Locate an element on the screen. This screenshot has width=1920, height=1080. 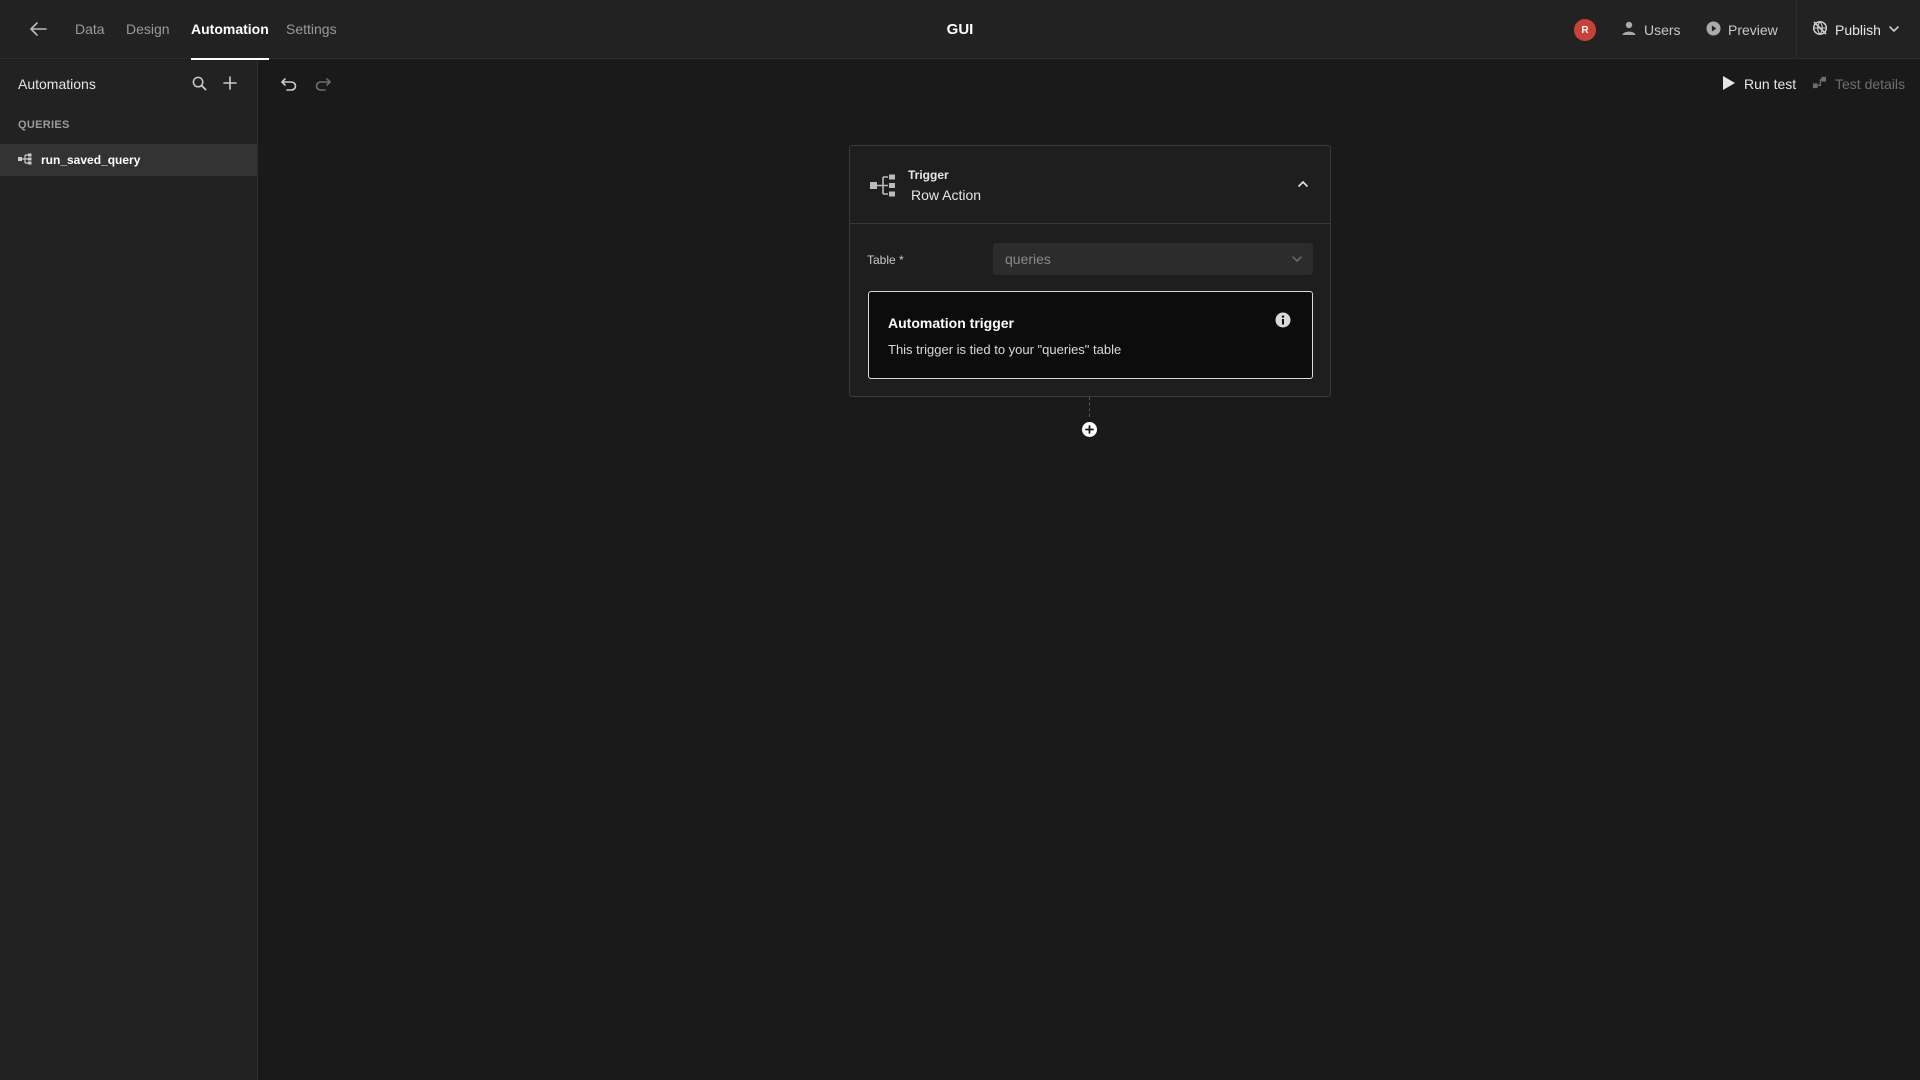
undo-icon is located at coordinates (289, 84).